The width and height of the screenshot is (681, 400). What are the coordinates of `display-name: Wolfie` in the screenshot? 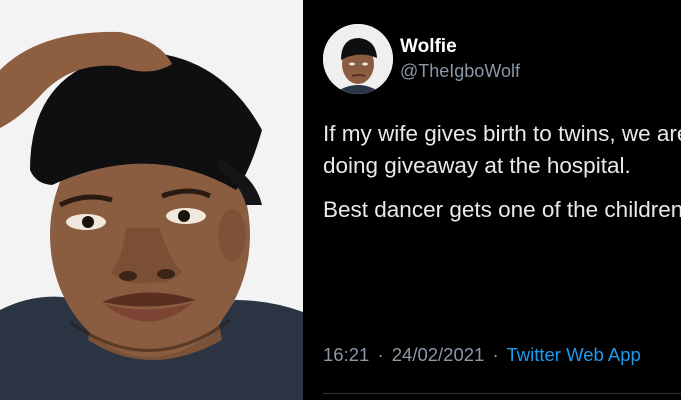 It's located at (428, 47).